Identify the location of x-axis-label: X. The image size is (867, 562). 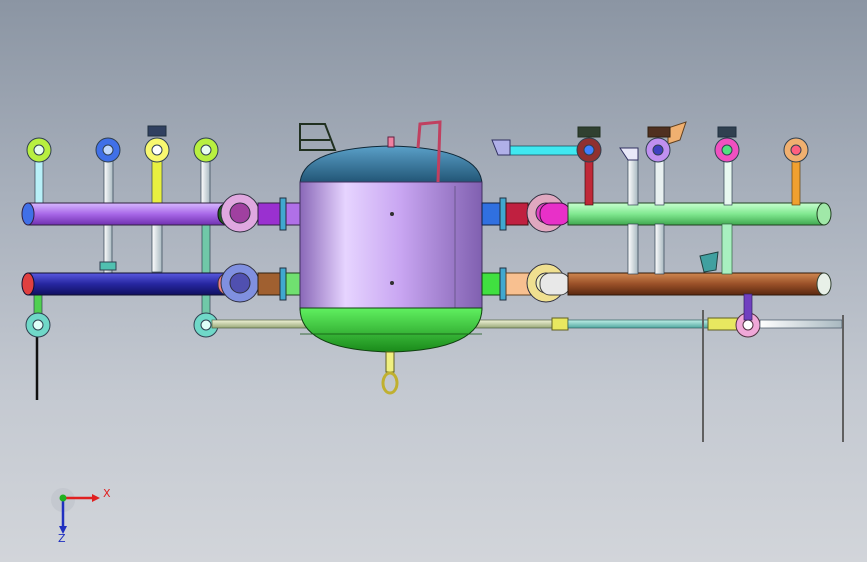
(107, 493).